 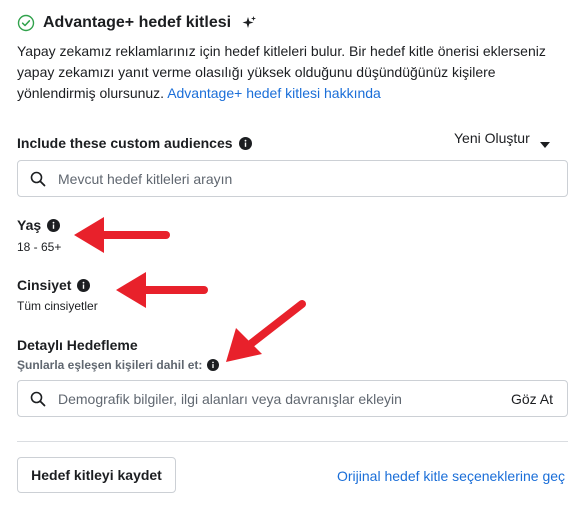 I want to click on detailed-targeting-sublabel: Şunlarla eşleşen kişileri dahil et:, so click(x=118, y=365).